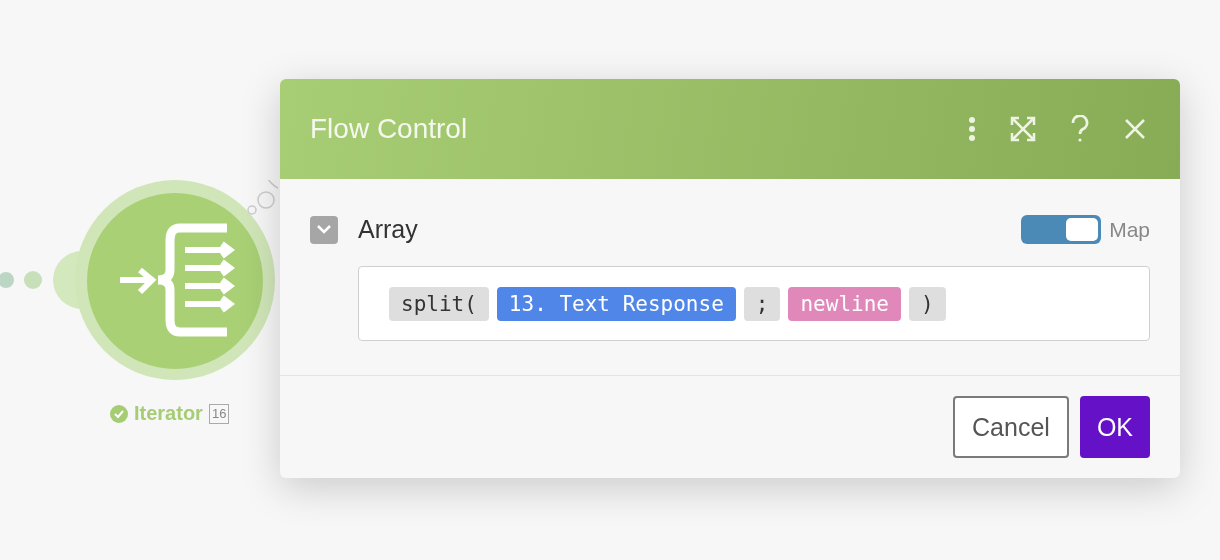 This screenshot has height=560, width=1220. Describe the element at coordinates (762, 303) in the screenshot. I see `function-pill: ;` at that location.